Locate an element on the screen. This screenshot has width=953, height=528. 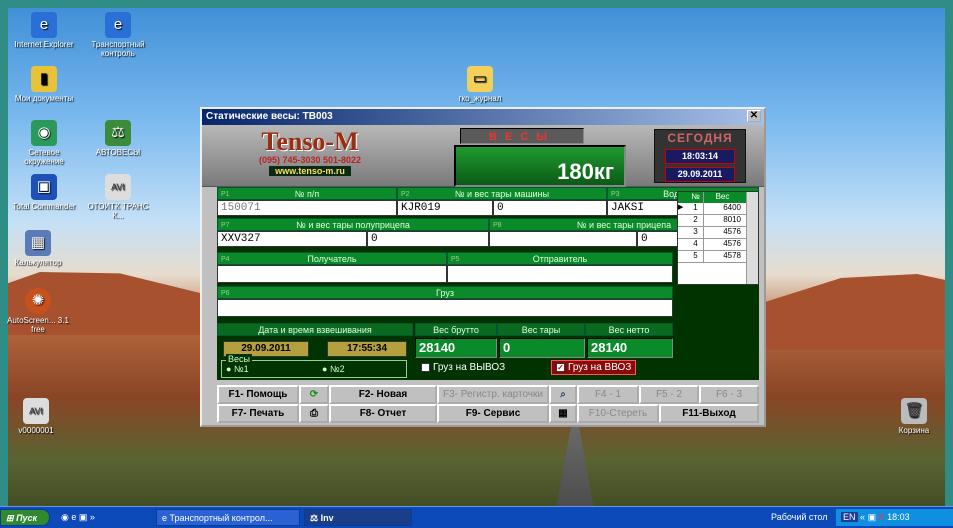
sender-field is located at coordinates (560, 274).